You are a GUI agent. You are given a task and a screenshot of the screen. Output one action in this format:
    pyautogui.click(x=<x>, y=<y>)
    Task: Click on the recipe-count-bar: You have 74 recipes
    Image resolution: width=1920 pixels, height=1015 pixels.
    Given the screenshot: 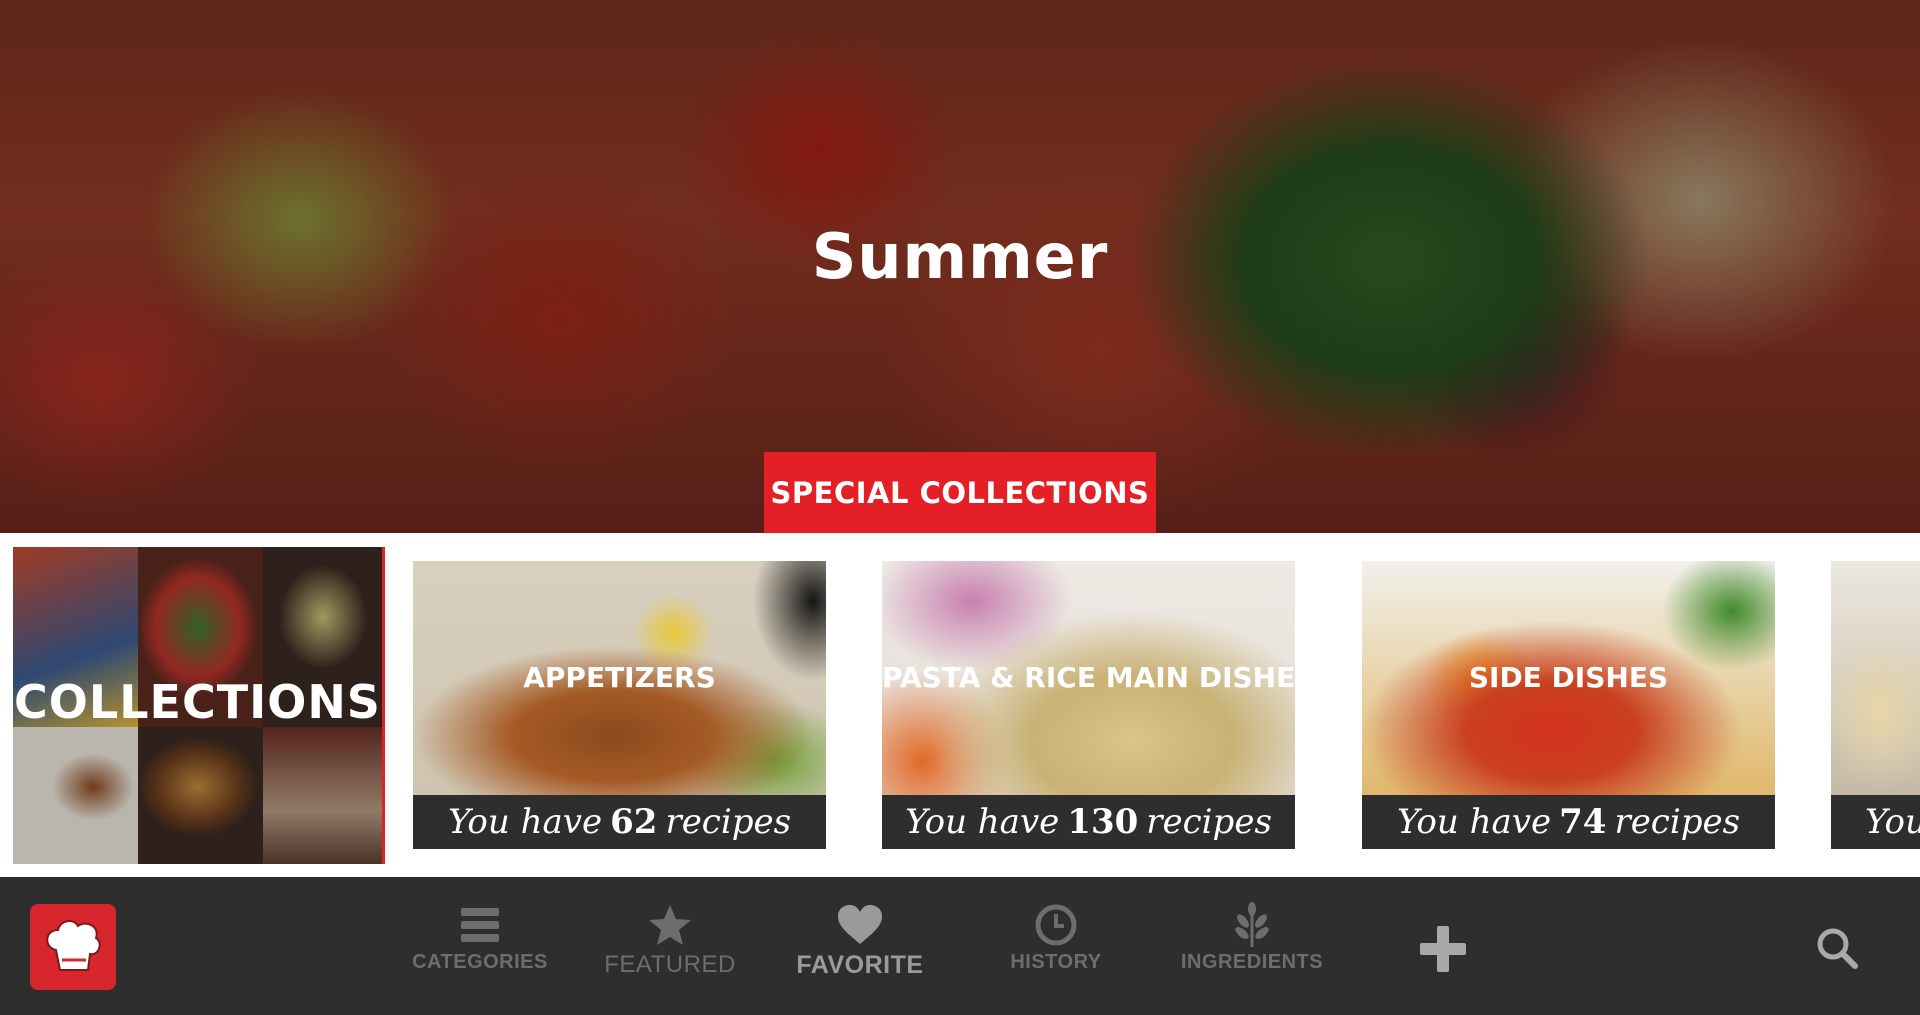 What is the action you would take?
    pyautogui.click(x=1568, y=822)
    